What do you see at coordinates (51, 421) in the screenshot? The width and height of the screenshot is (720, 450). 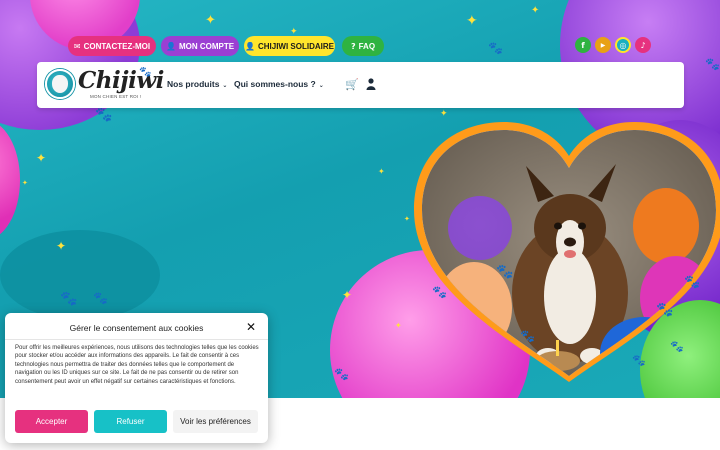 I see `accept-button: Accepter` at bounding box center [51, 421].